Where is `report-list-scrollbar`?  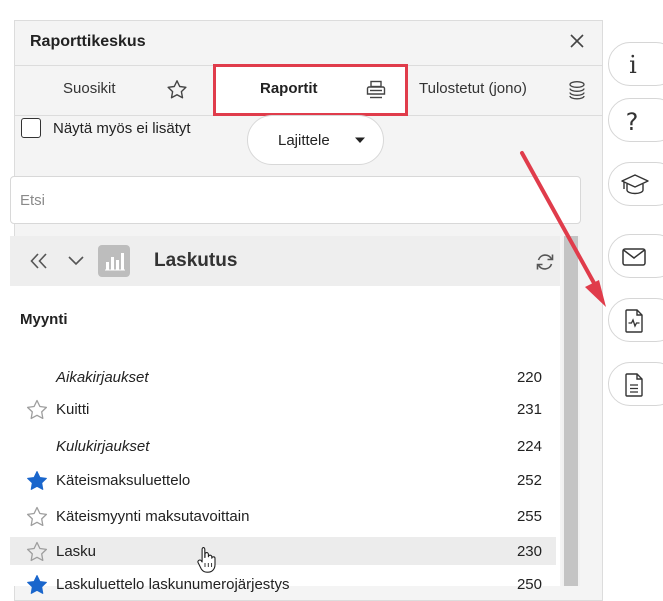
report-list-scrollbar is located at coordinates (571, 411).